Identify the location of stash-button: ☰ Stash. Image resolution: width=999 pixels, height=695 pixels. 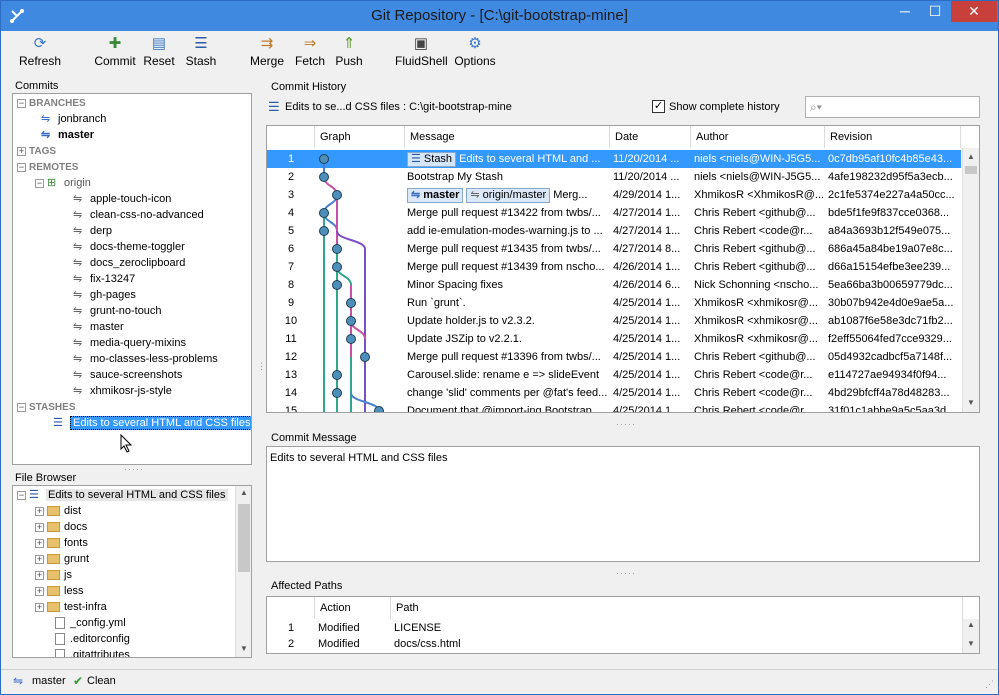
(201, 51).